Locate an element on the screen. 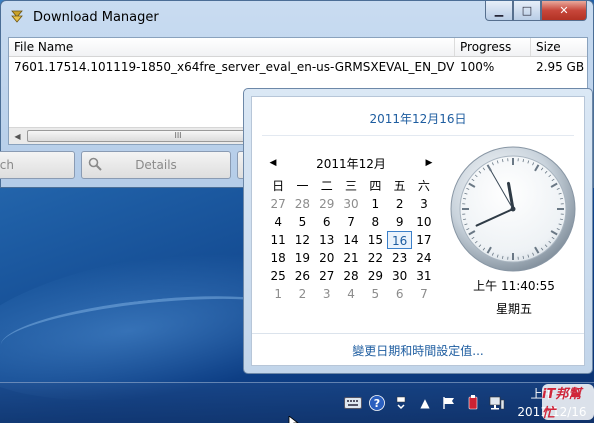 This screenshot has height=423, width=594. network-icon is located at coordinates (497, 403).